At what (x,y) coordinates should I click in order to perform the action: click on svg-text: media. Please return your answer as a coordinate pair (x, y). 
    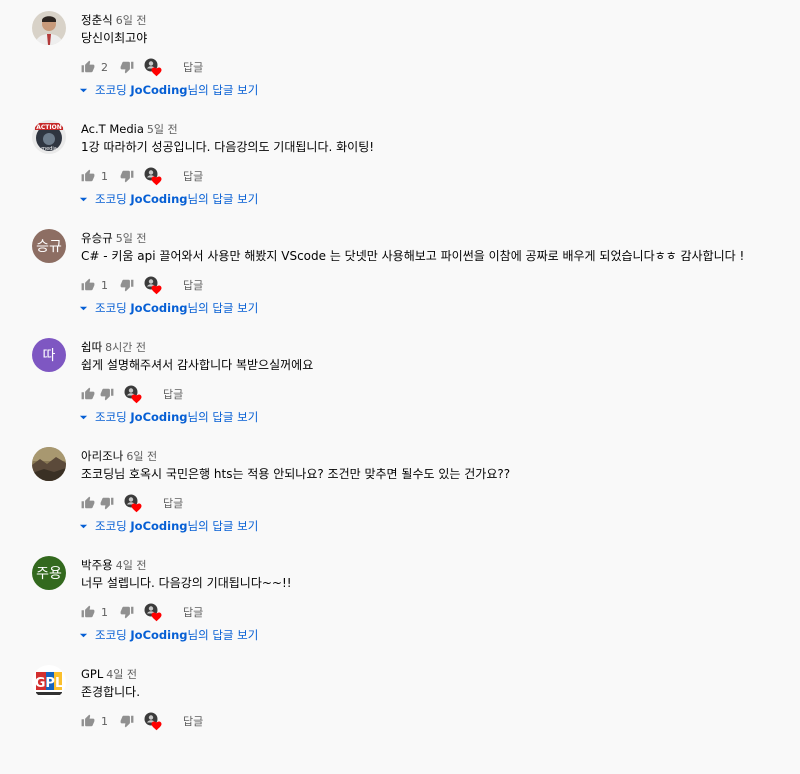
    Looking at the image, I should click on (49, 149).